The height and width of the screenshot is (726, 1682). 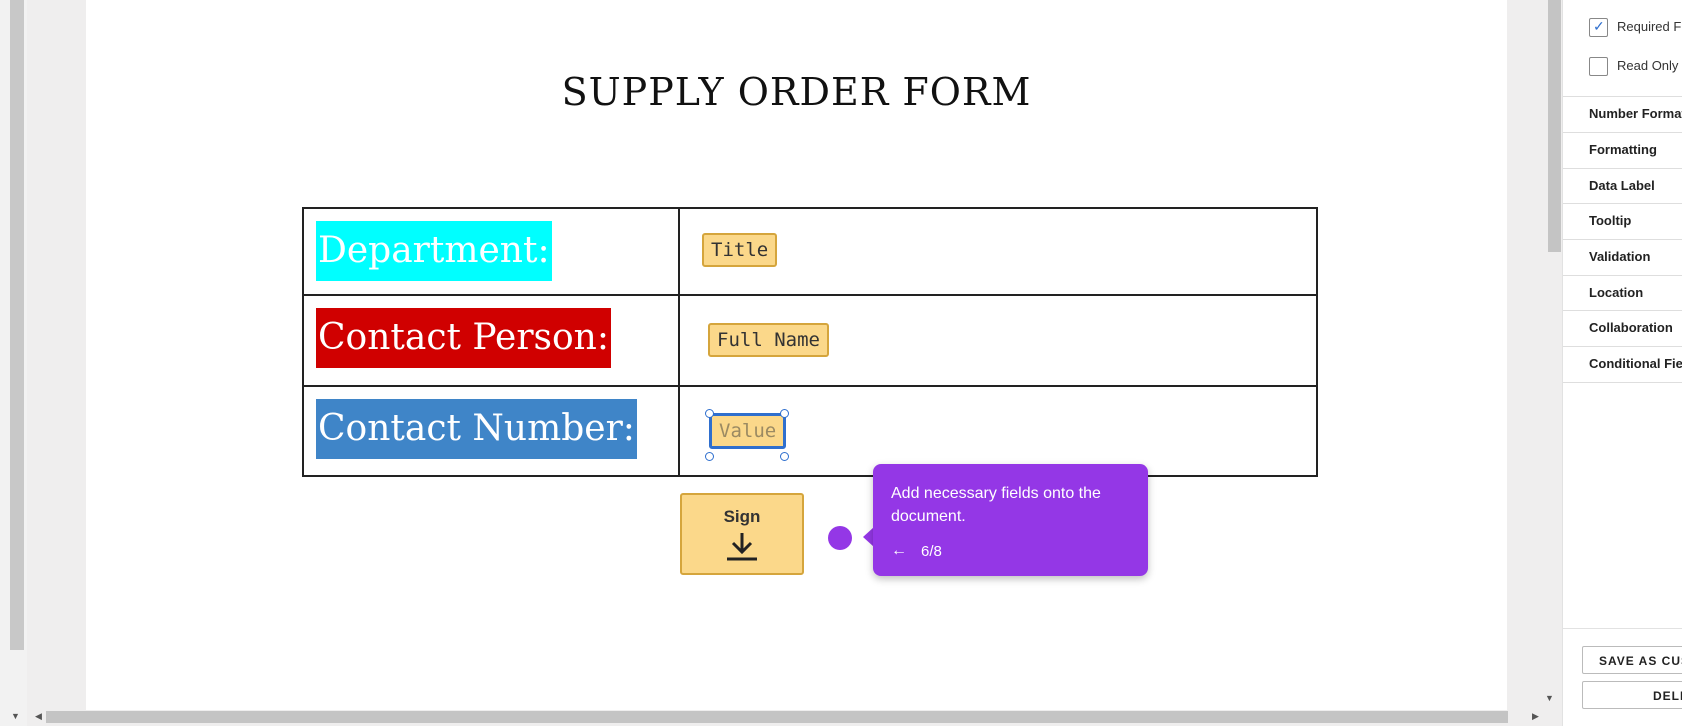 What do you see at coordinates (1554, 126) in the screenshot?
I see `vertical-scrollbar-thumb` at bounding box center [1554, 126].